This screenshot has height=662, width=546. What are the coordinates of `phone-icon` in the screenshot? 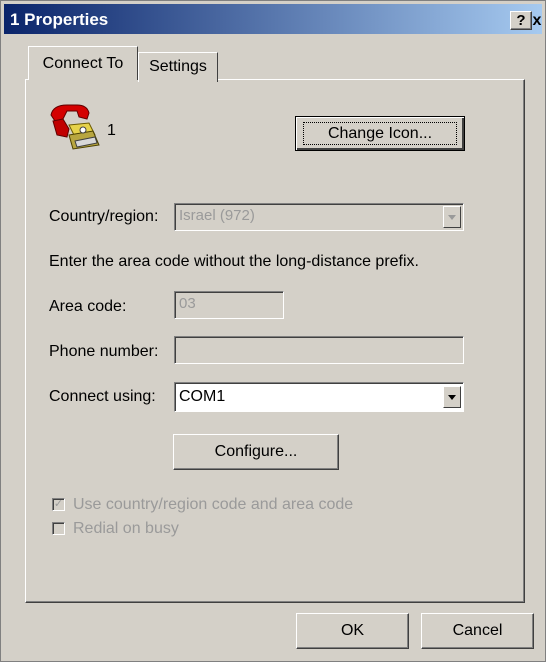 It's located at (75, 127).